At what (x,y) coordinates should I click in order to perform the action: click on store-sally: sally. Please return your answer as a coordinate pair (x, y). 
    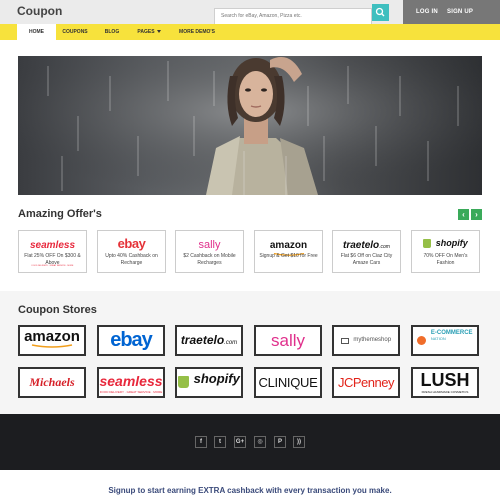
    Looking at the image, I should click on (288, 340).